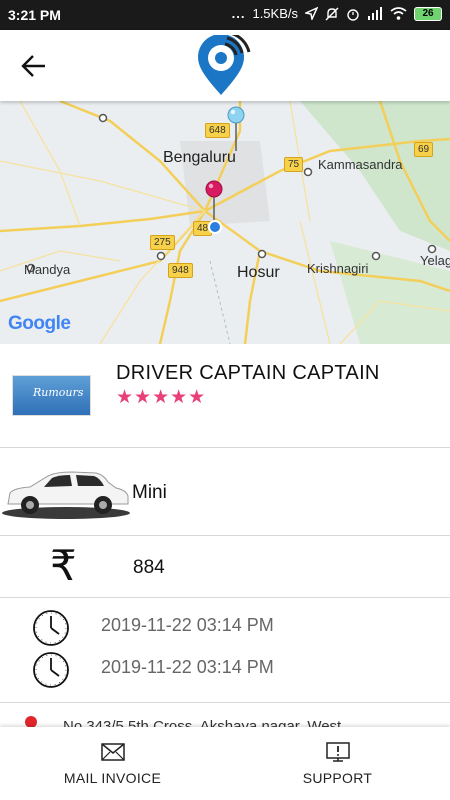  I want to click on map-label-kammasandra: Kammasandra, so click(360, 164).